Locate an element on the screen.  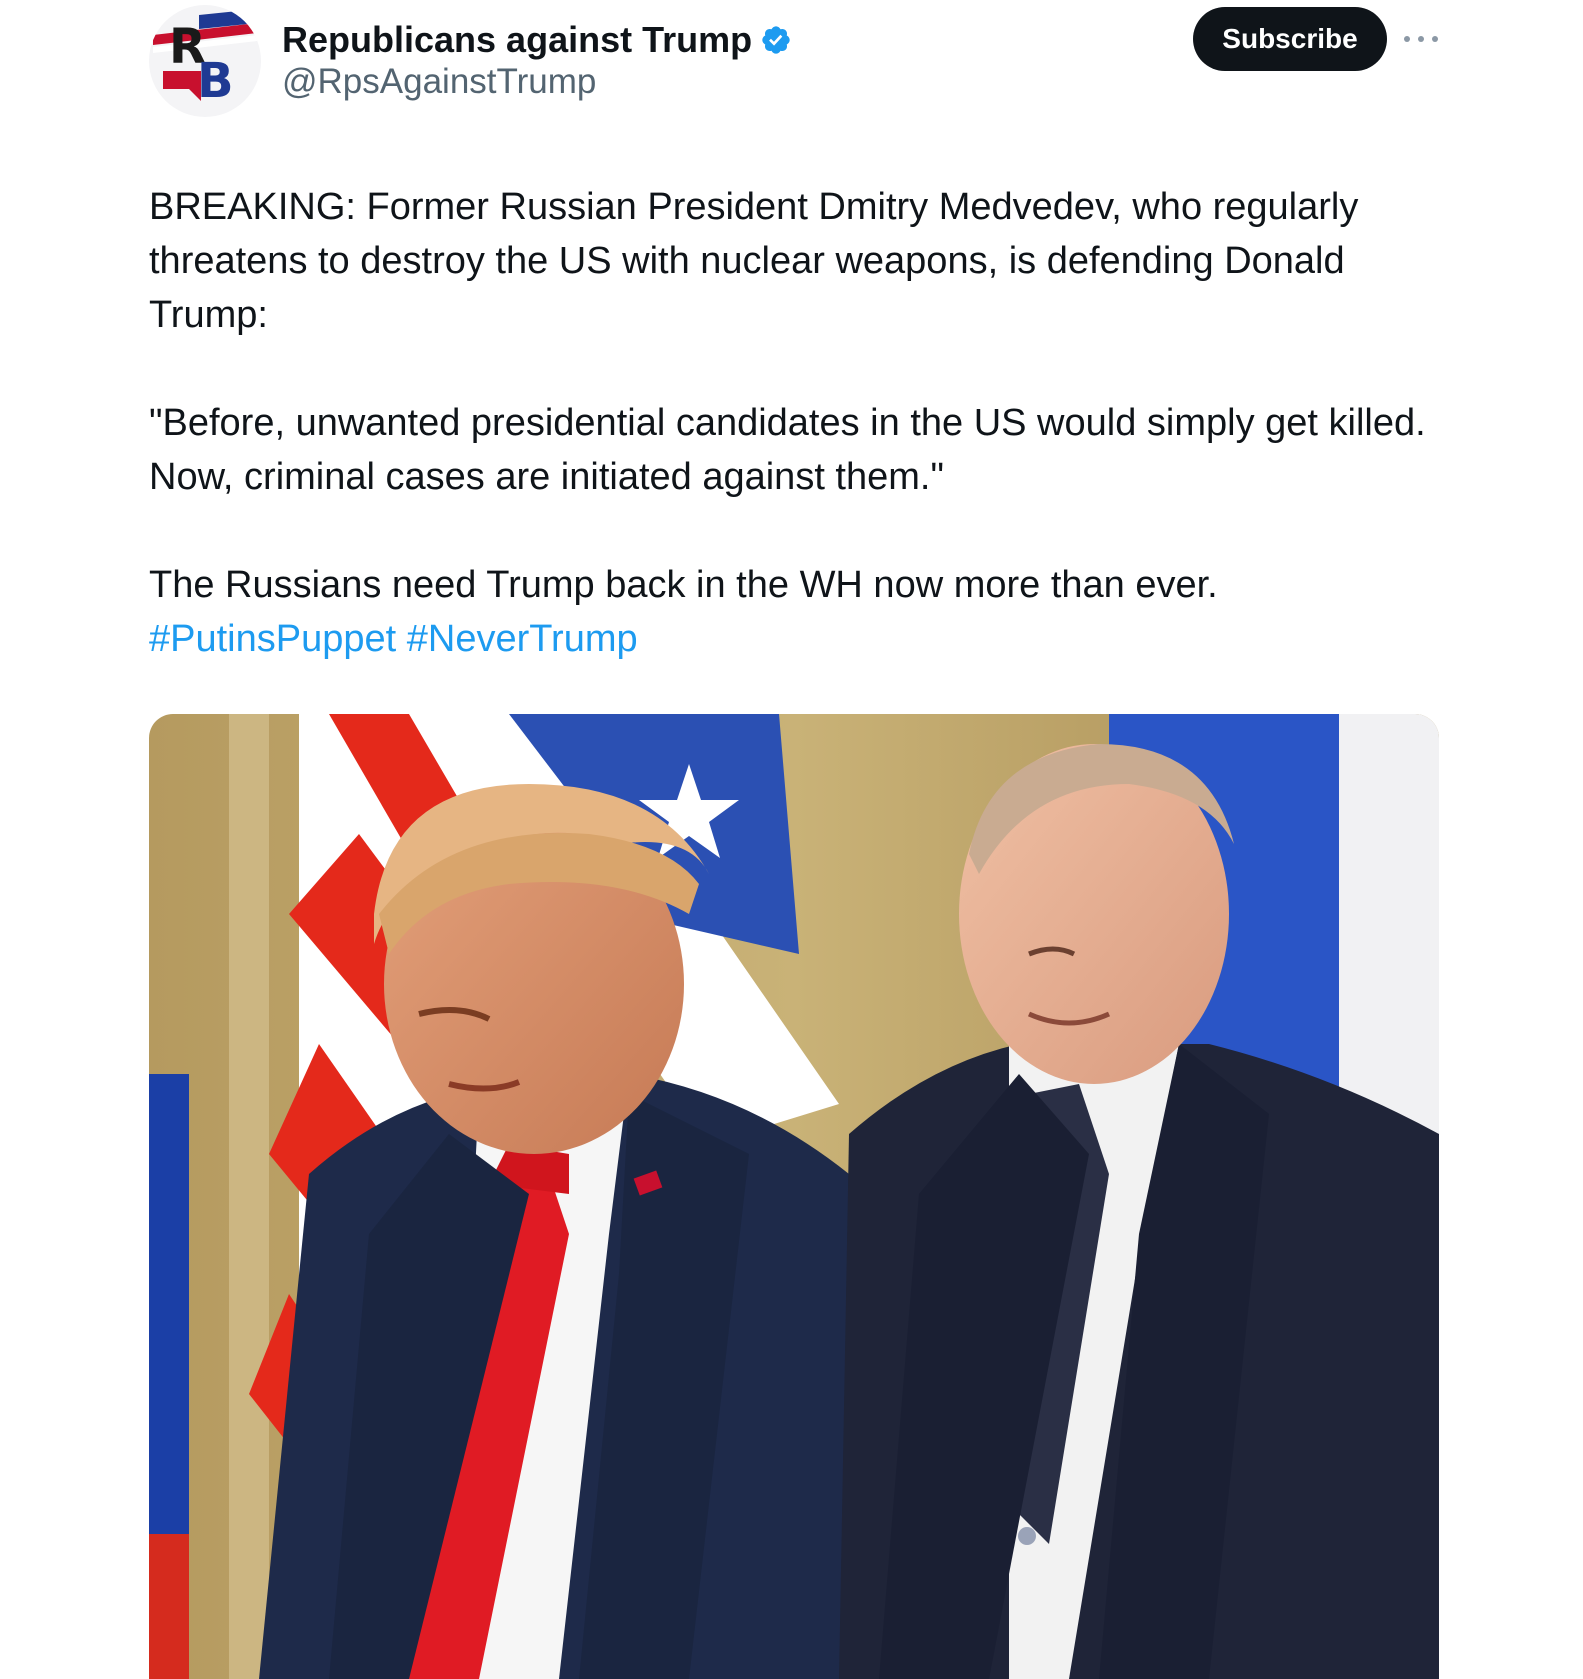
republicans-against-trump-logo-icon: R B is located at coordinates (205, 61).